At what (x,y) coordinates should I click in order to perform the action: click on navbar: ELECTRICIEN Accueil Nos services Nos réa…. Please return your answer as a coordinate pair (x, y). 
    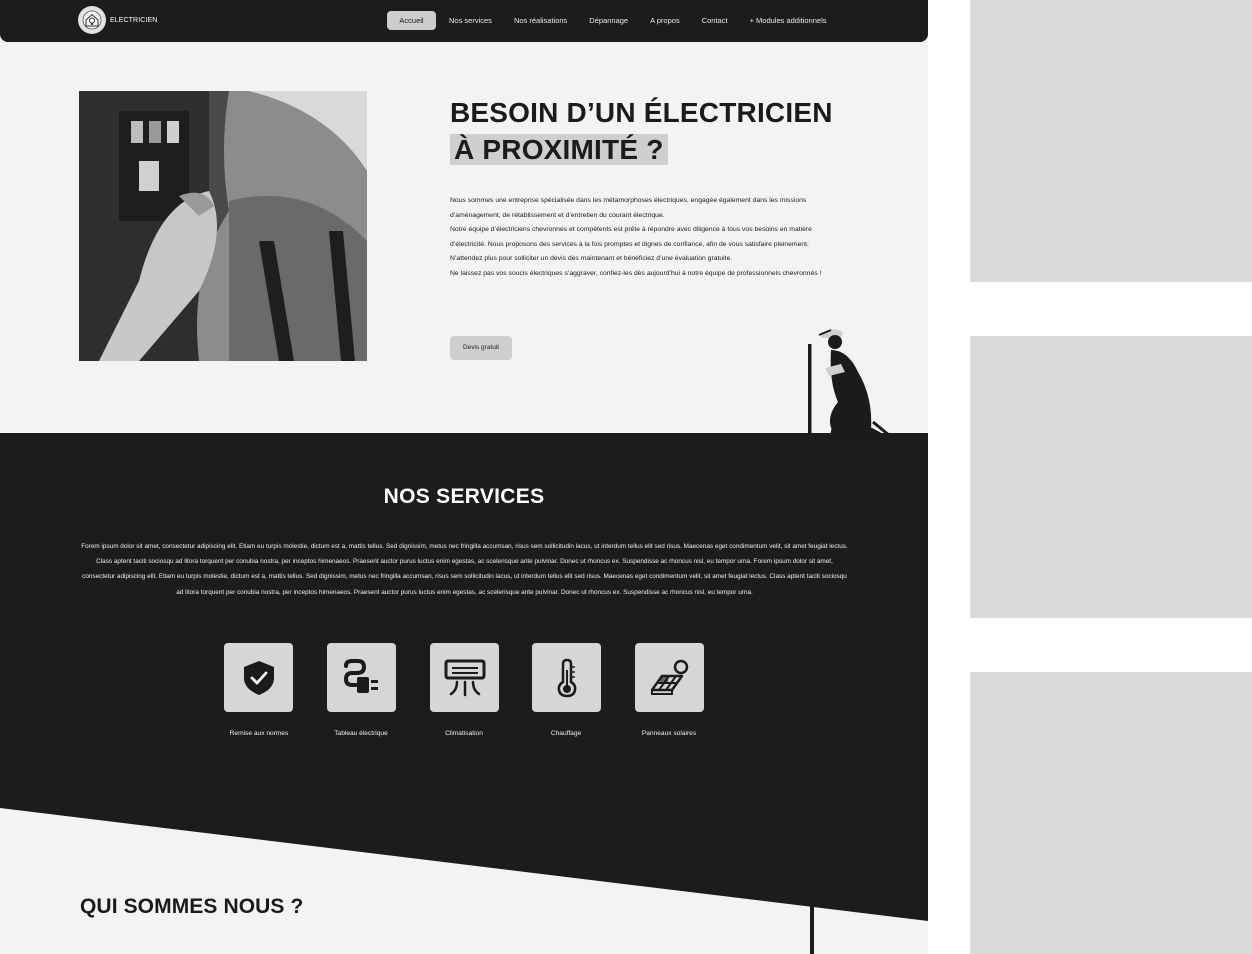
    Looking at the image, I should click on (464, 21).